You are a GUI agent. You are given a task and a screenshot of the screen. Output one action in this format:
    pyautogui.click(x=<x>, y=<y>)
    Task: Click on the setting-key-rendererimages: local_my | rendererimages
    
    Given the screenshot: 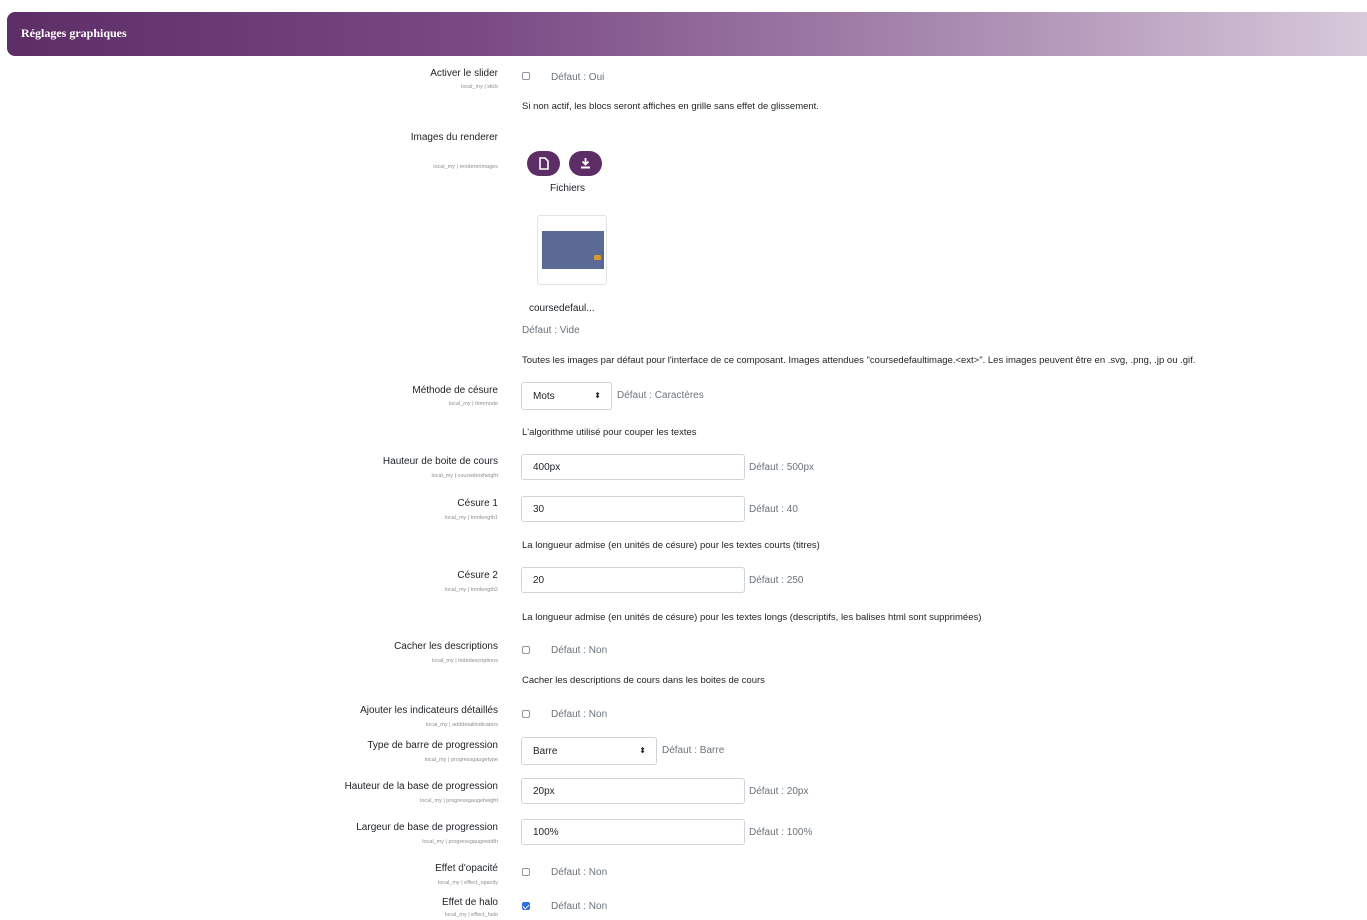 What is the action you would take?
    pyautogui.click(x=465, y=167)
    